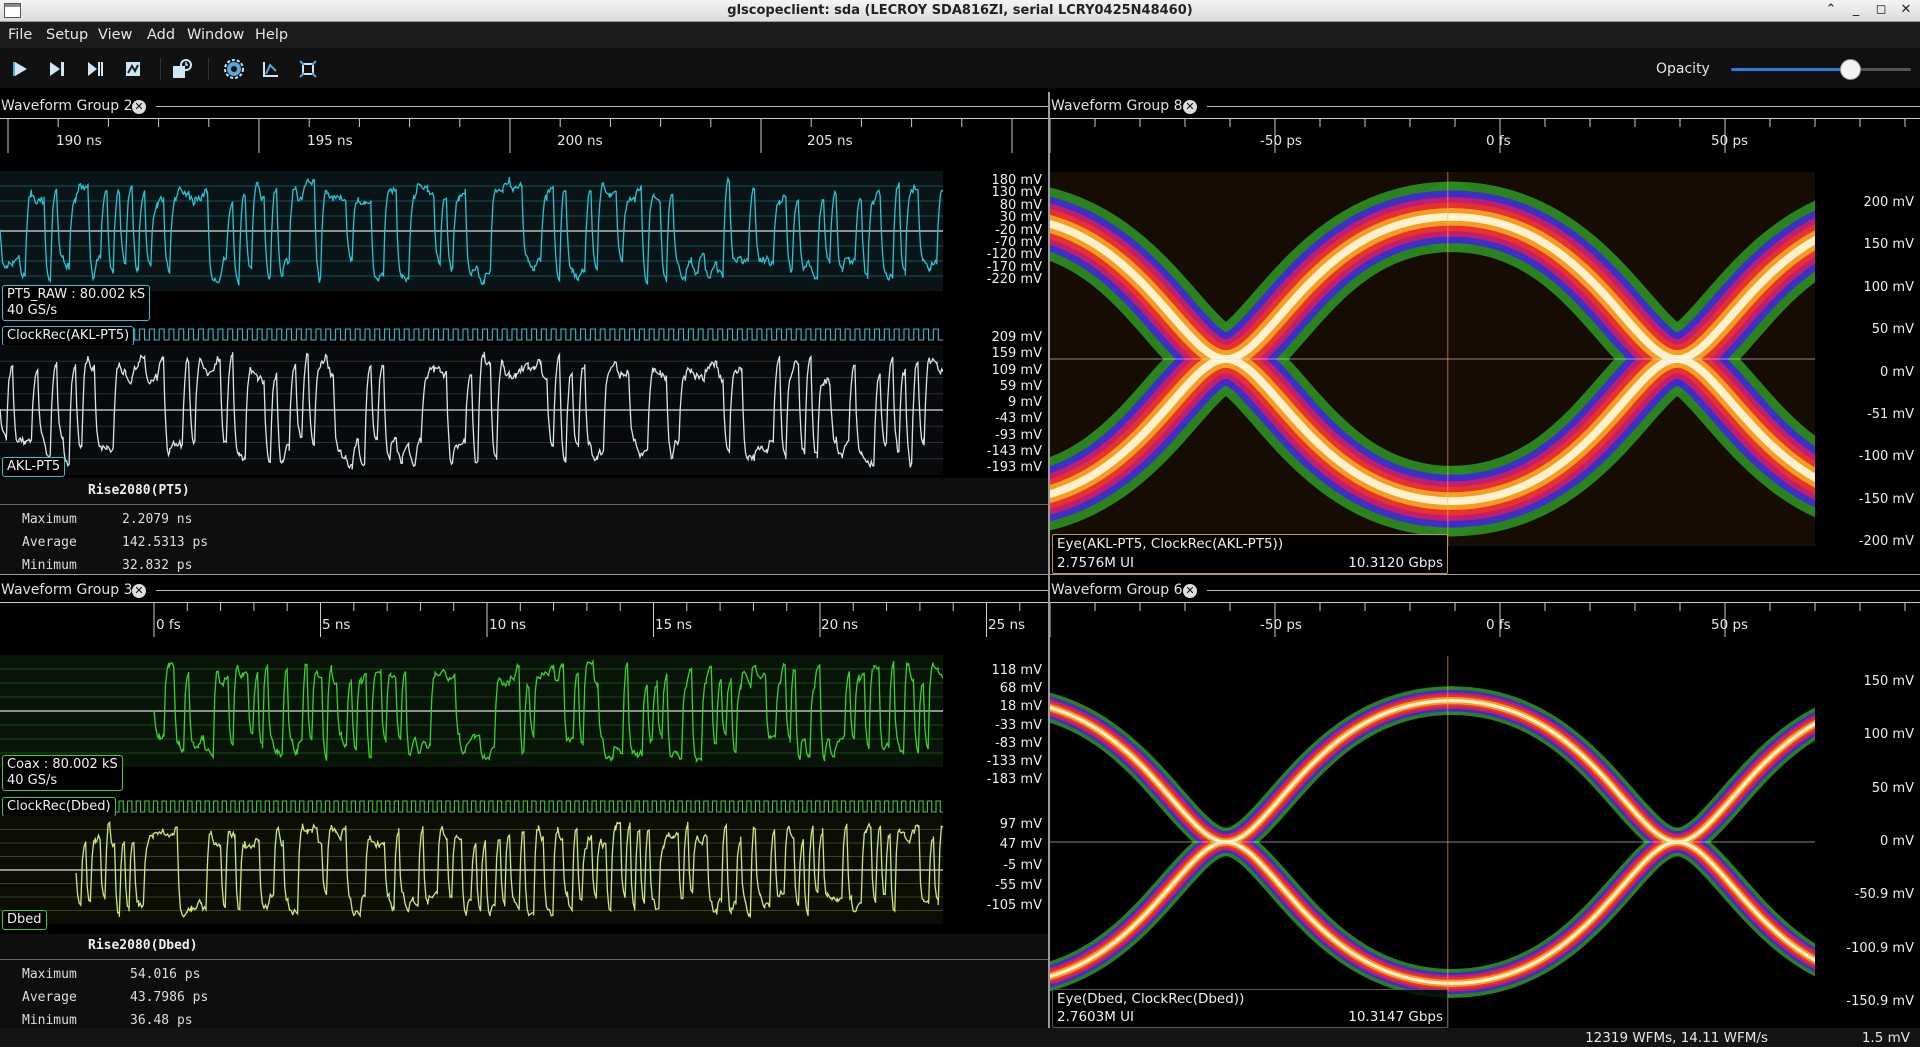 The image size is (1920, 1047). I want to click on scale-tick-label: -55 mV, so click(1018, 885).